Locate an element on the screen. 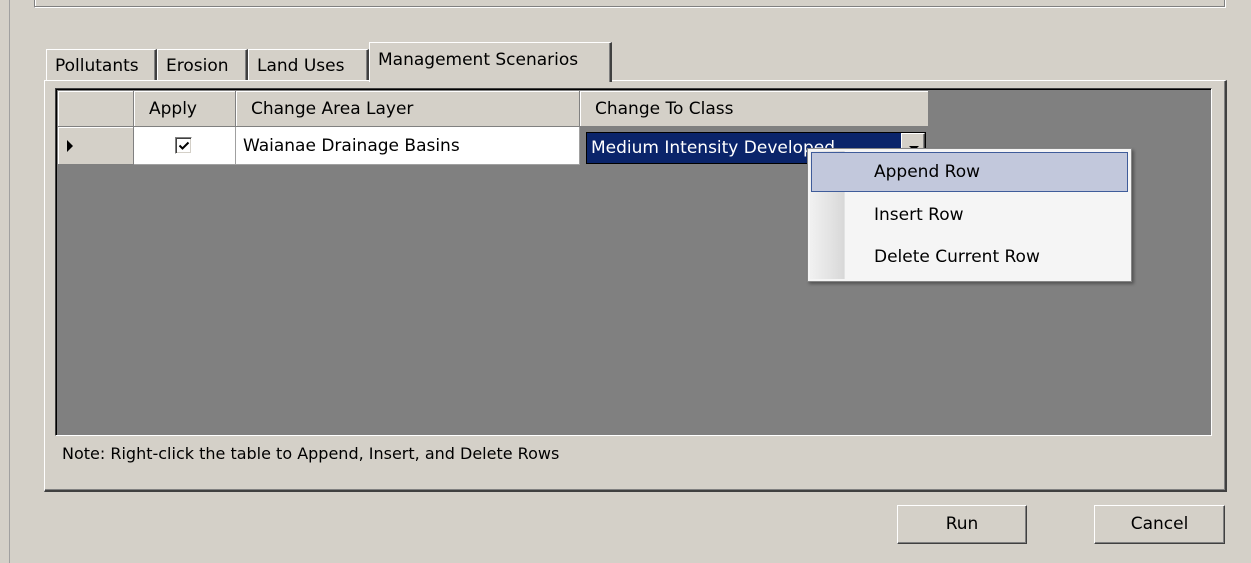 The image size is (1251, 563). tab-land-uses: Land Uses is located at coordinates (308, 65).